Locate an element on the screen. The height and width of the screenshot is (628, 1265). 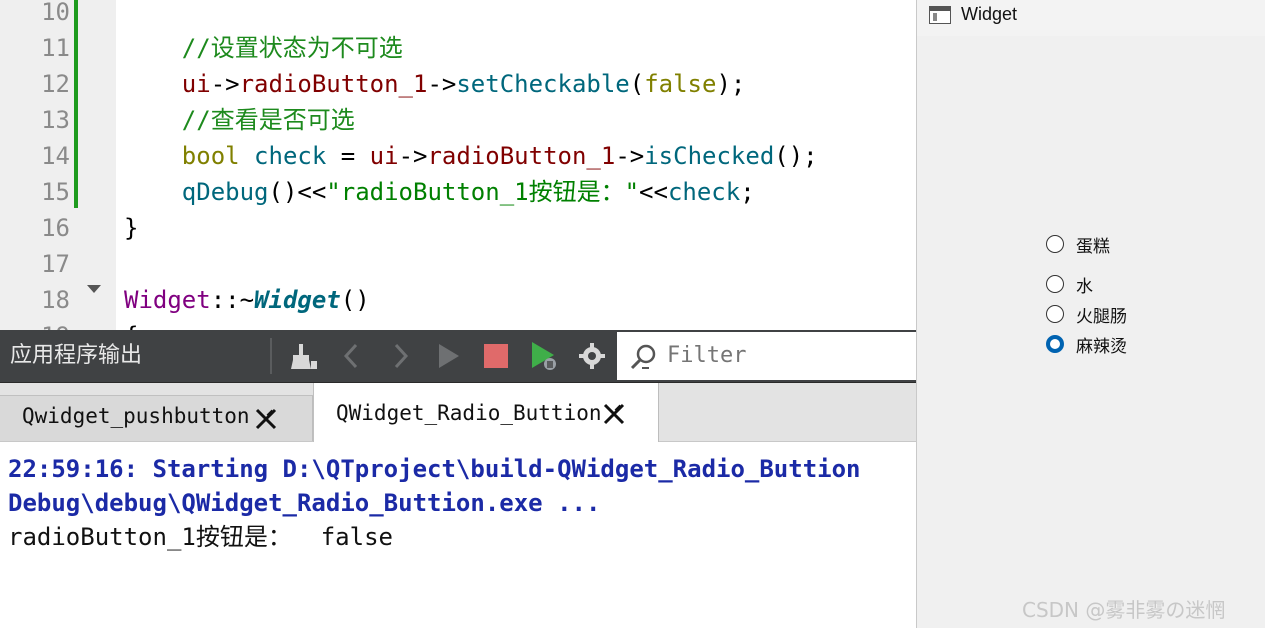
output-pane-title: 应用程序输出 is located at coordinates (76, 355).